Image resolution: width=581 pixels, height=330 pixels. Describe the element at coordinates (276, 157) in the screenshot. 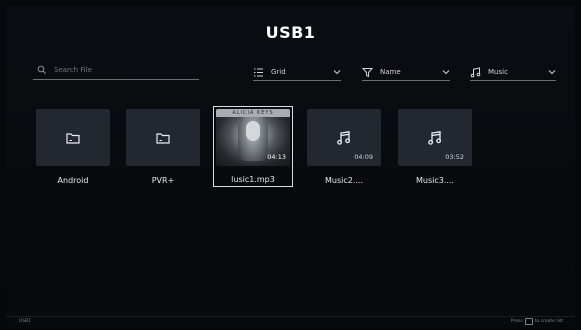

I see `tile-duration: 04:13` at that location.